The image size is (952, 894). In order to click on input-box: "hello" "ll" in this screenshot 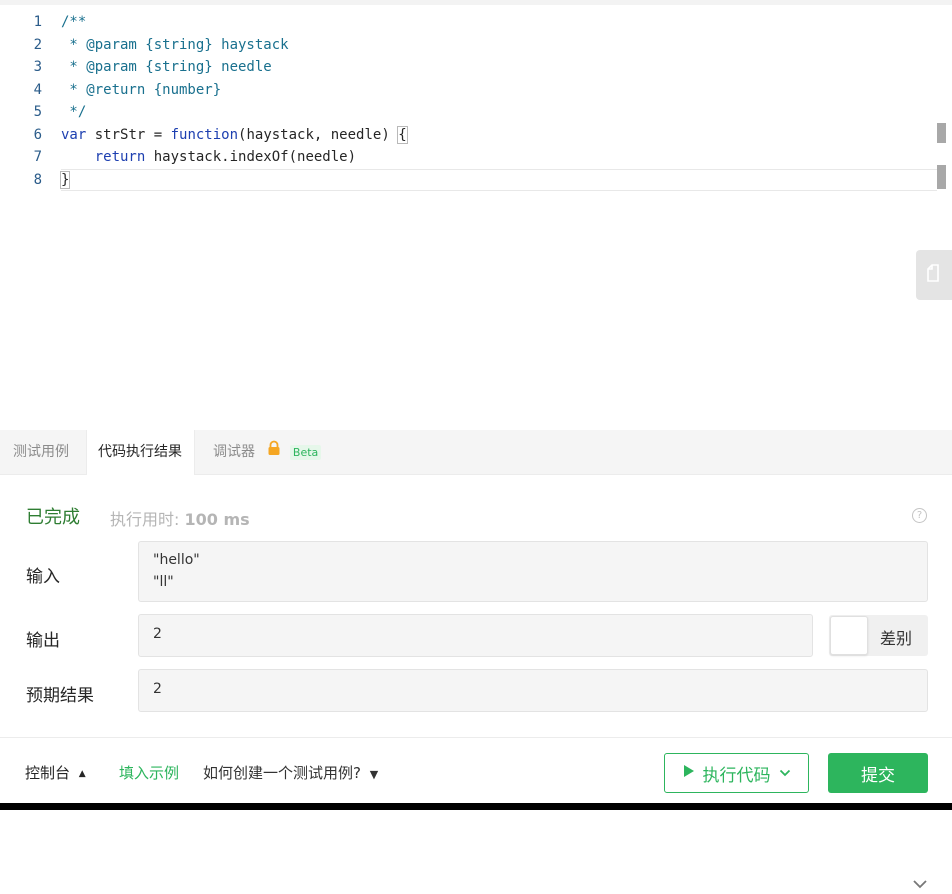, I will do `click(533, 571)`.